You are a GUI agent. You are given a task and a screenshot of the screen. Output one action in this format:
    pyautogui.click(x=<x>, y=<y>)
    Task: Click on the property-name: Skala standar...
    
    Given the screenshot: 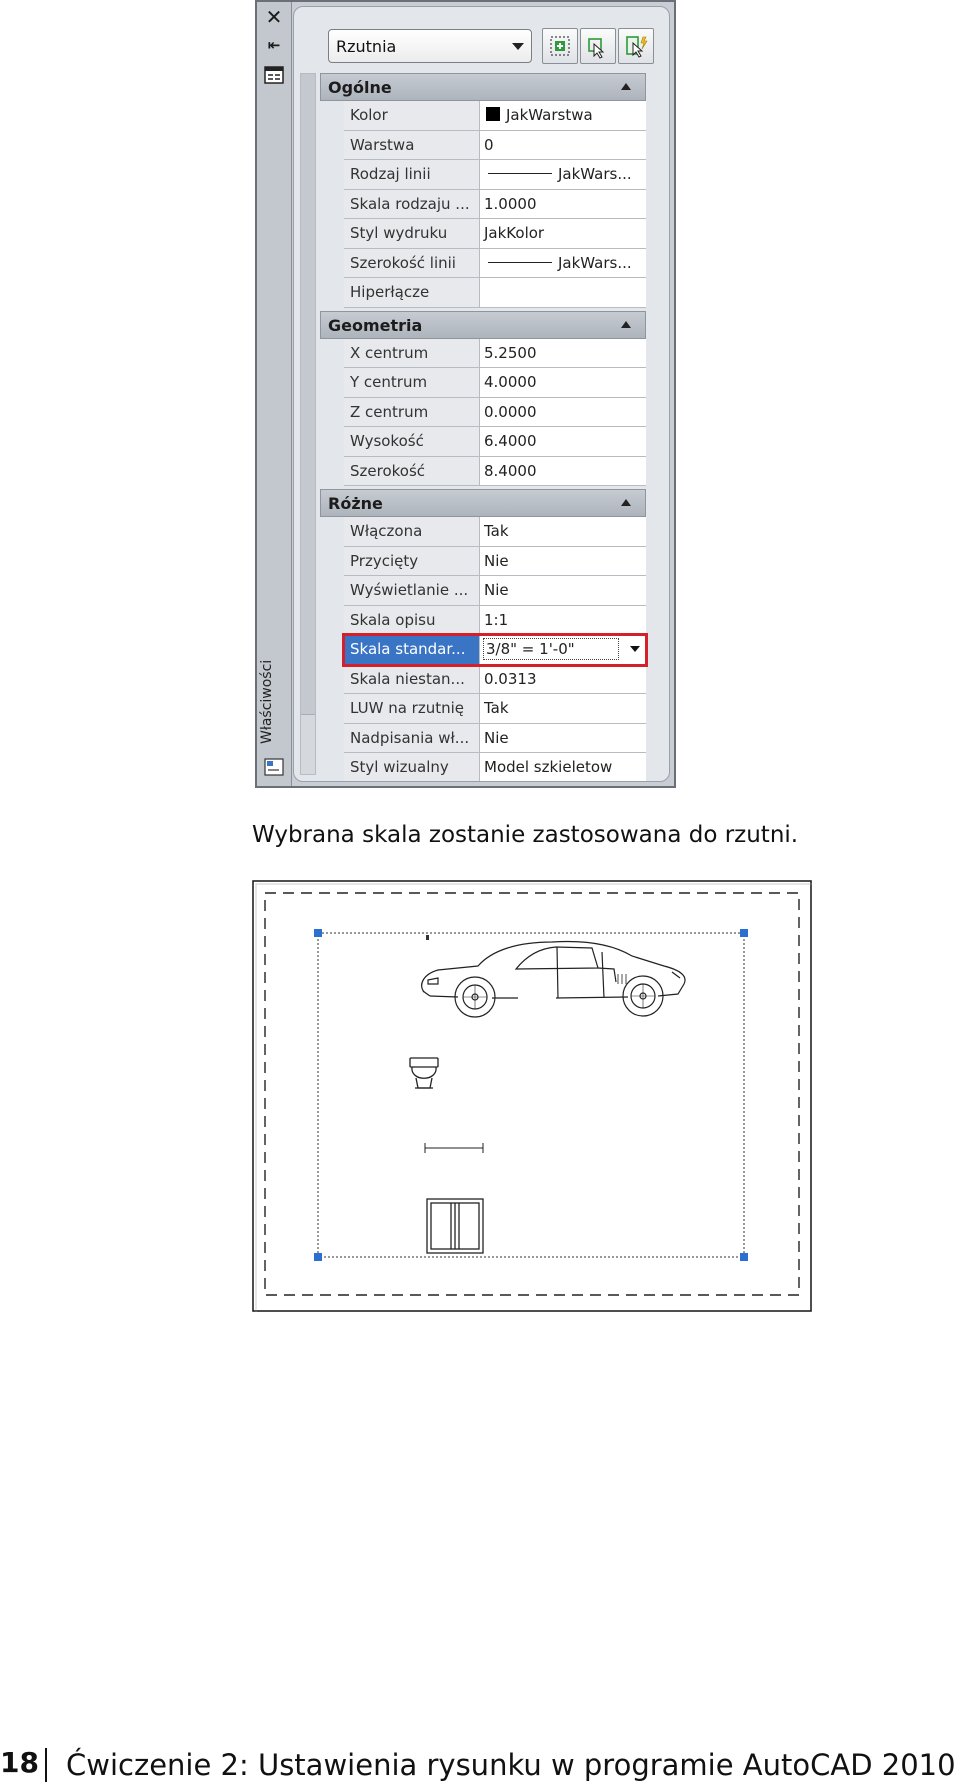 What is the action you would take?
    pyautogui.click(x=412, y=649)
    